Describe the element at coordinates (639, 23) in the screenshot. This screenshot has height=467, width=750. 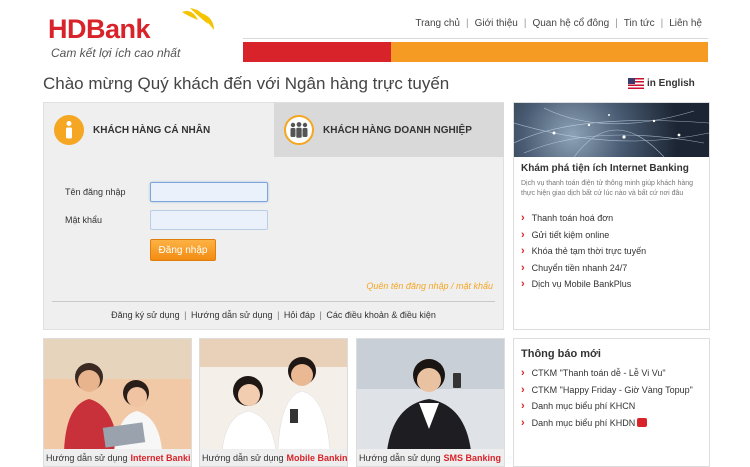
I see `nav-news: Tin tức` at that location.